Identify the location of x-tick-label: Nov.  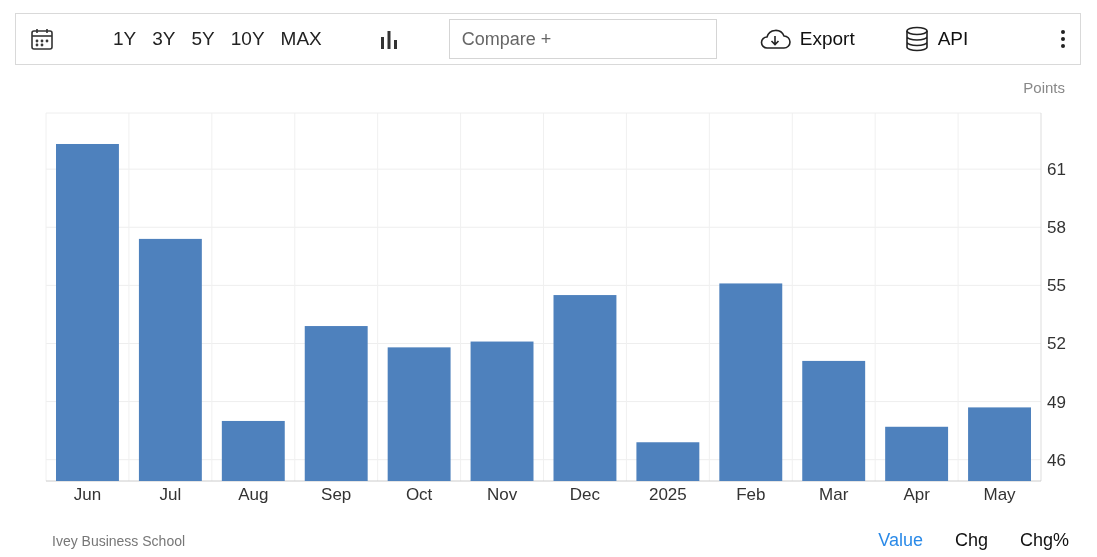
(502, 494).